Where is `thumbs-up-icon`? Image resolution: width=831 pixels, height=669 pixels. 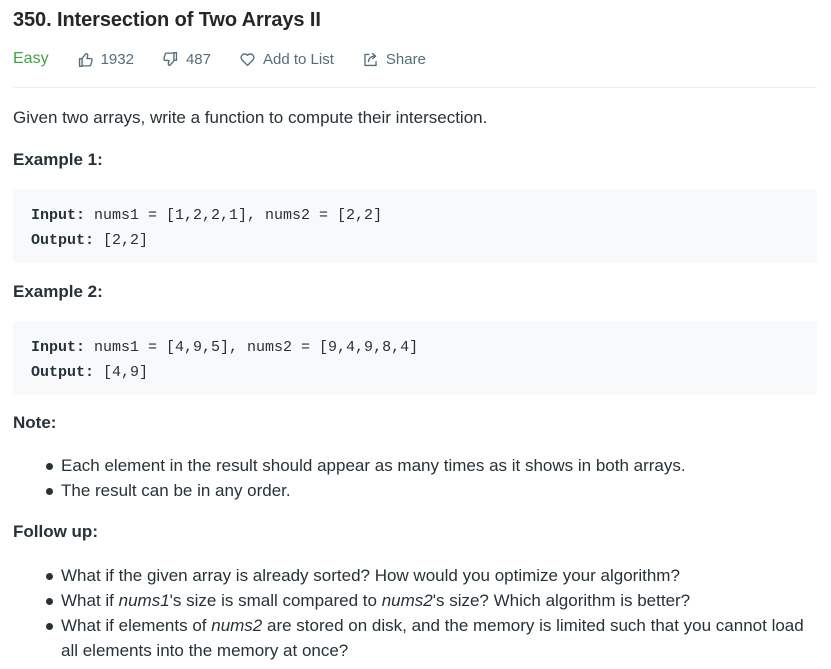
thumbs-up-icon is located at coordinates (85, 59).